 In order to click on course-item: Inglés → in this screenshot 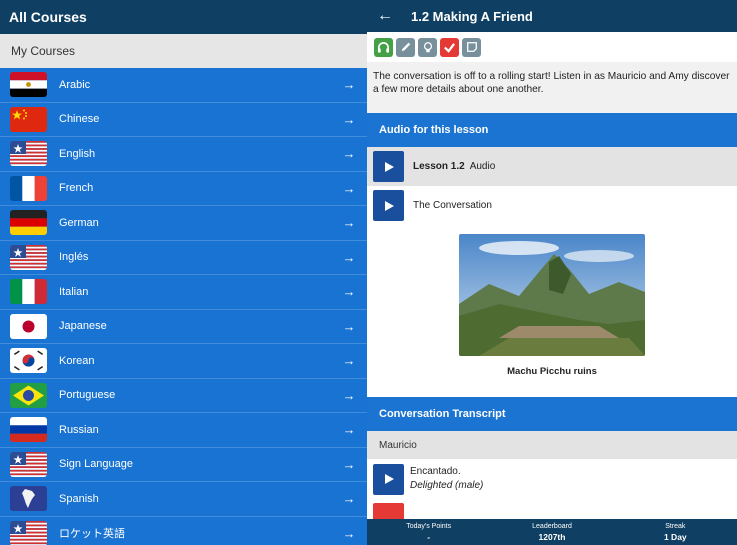, I will do `click(183, 258)`.